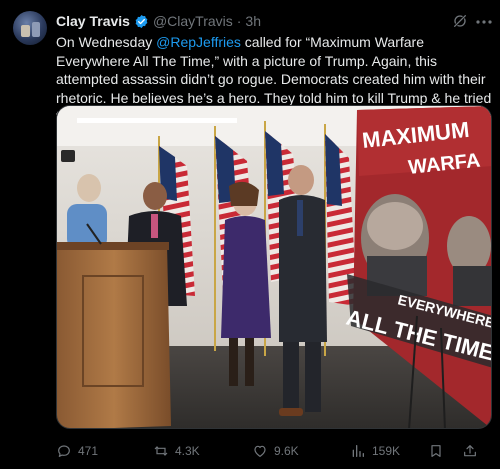  What do you see at coordinates (88, 451) in the screenshot?
I see `reply-count: 471` at bounding box center [88, 451].